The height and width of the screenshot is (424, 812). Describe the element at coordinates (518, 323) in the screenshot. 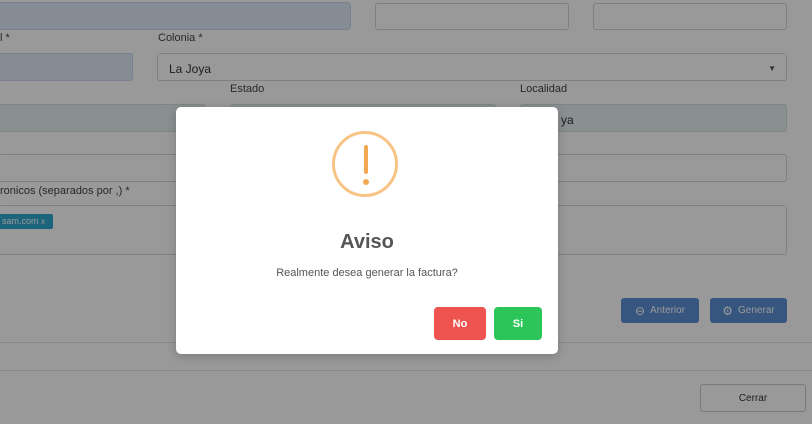

I see `si-button: Si` at that location.